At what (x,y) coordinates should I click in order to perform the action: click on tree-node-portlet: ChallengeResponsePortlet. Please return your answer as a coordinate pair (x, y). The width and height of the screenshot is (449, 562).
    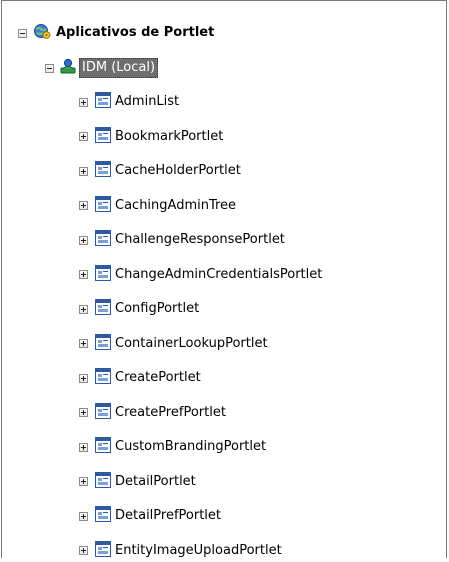
    Looking at the image, I should click on (183, 240).